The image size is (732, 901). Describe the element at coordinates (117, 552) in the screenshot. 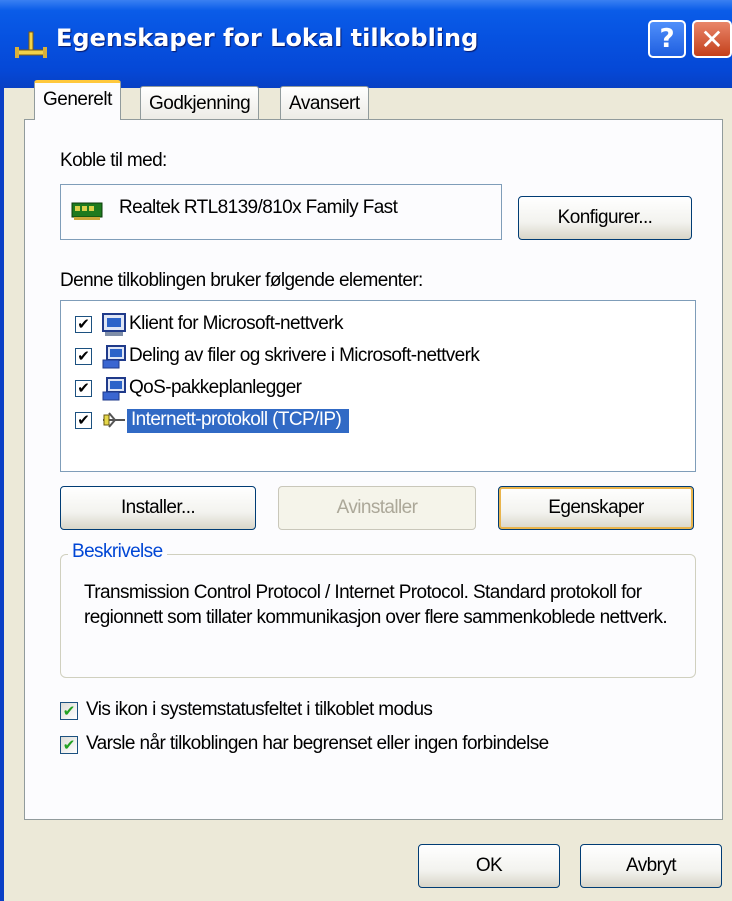

I see `description-title: Beskrivelse` at that location.